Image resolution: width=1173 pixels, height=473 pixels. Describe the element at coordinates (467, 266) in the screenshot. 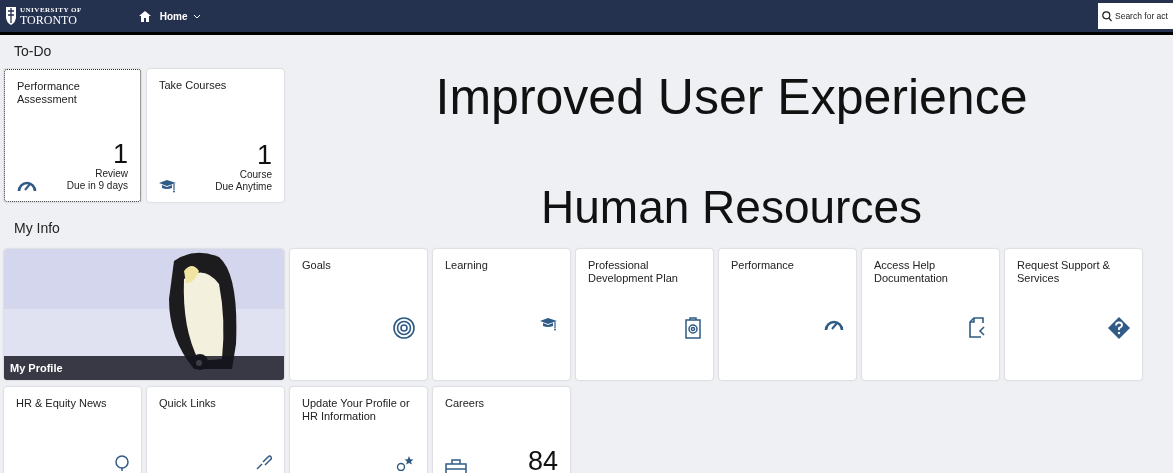

I see `tile-title: Learning` at that location.